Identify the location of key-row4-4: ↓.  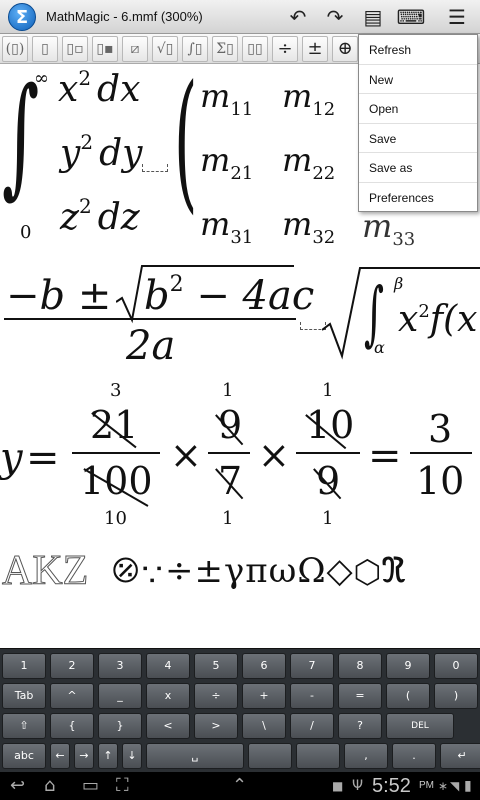
(132, 756).